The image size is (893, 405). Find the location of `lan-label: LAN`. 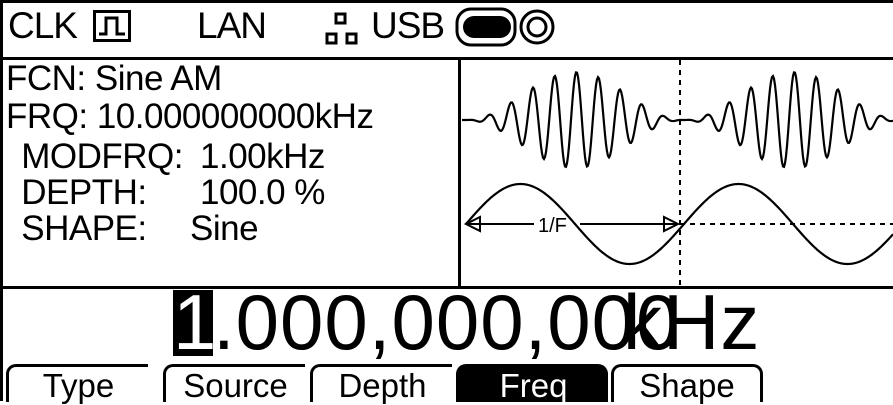

lan-label: LAN is located at coordinates (232, 25).